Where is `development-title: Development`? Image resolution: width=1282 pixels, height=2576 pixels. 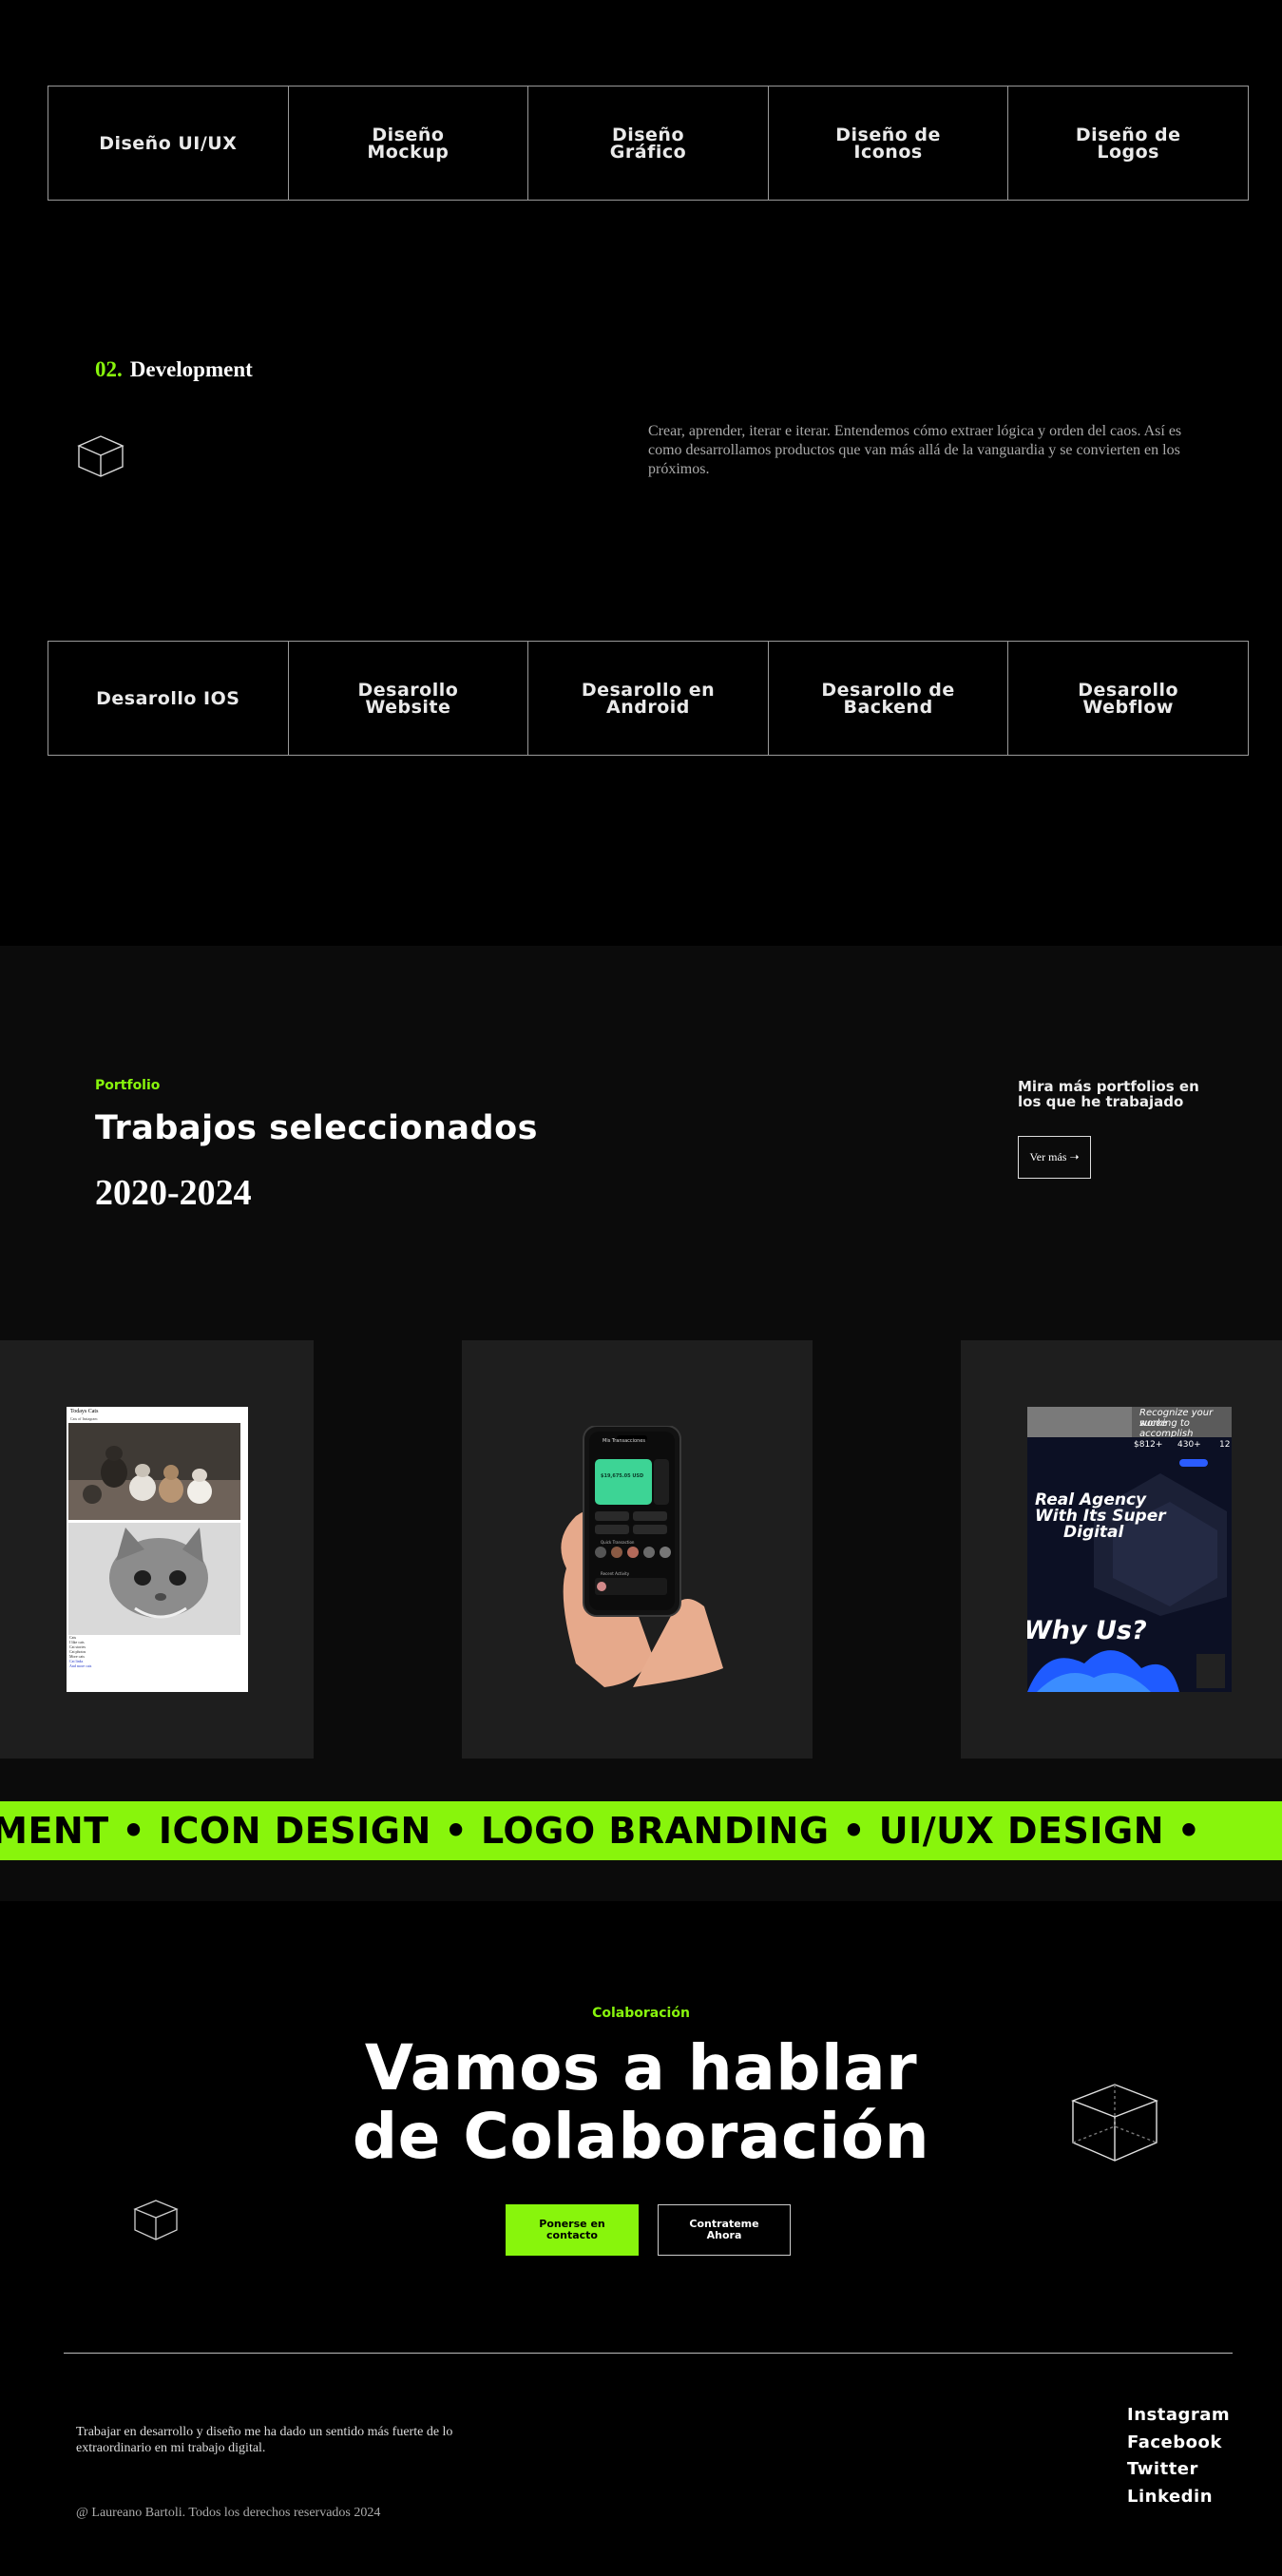 development-title: Development is located at coordinates (191, 369).